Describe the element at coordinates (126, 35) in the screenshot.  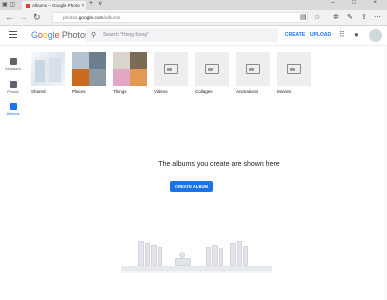
I see `search-placeholder: Search "Hong Kong"` at that location.